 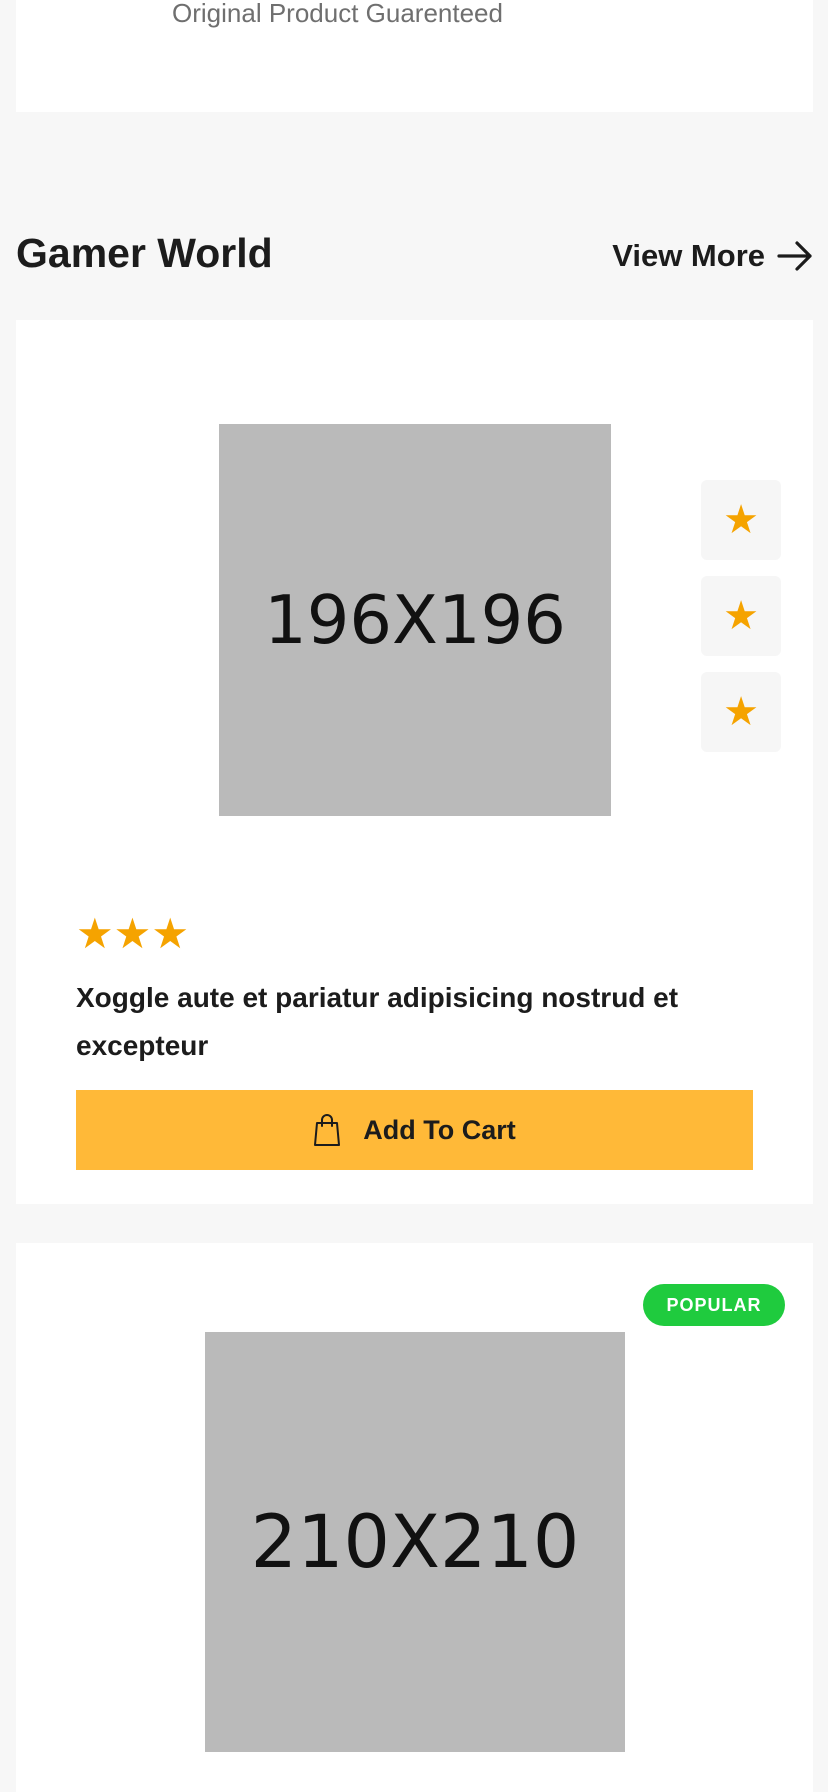 What do you see at coordinates (144, 253) in the screenshot?
I see `section-title: Gamer World` at bounding box center [144, 253].